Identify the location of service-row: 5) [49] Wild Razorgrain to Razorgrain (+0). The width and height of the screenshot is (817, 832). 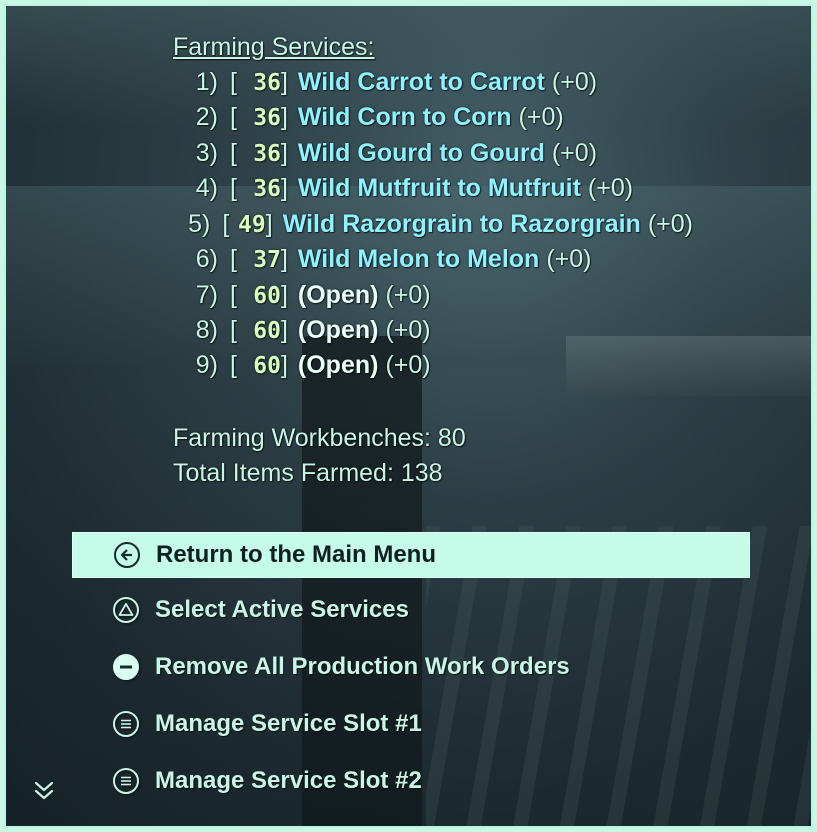
(433, 227).